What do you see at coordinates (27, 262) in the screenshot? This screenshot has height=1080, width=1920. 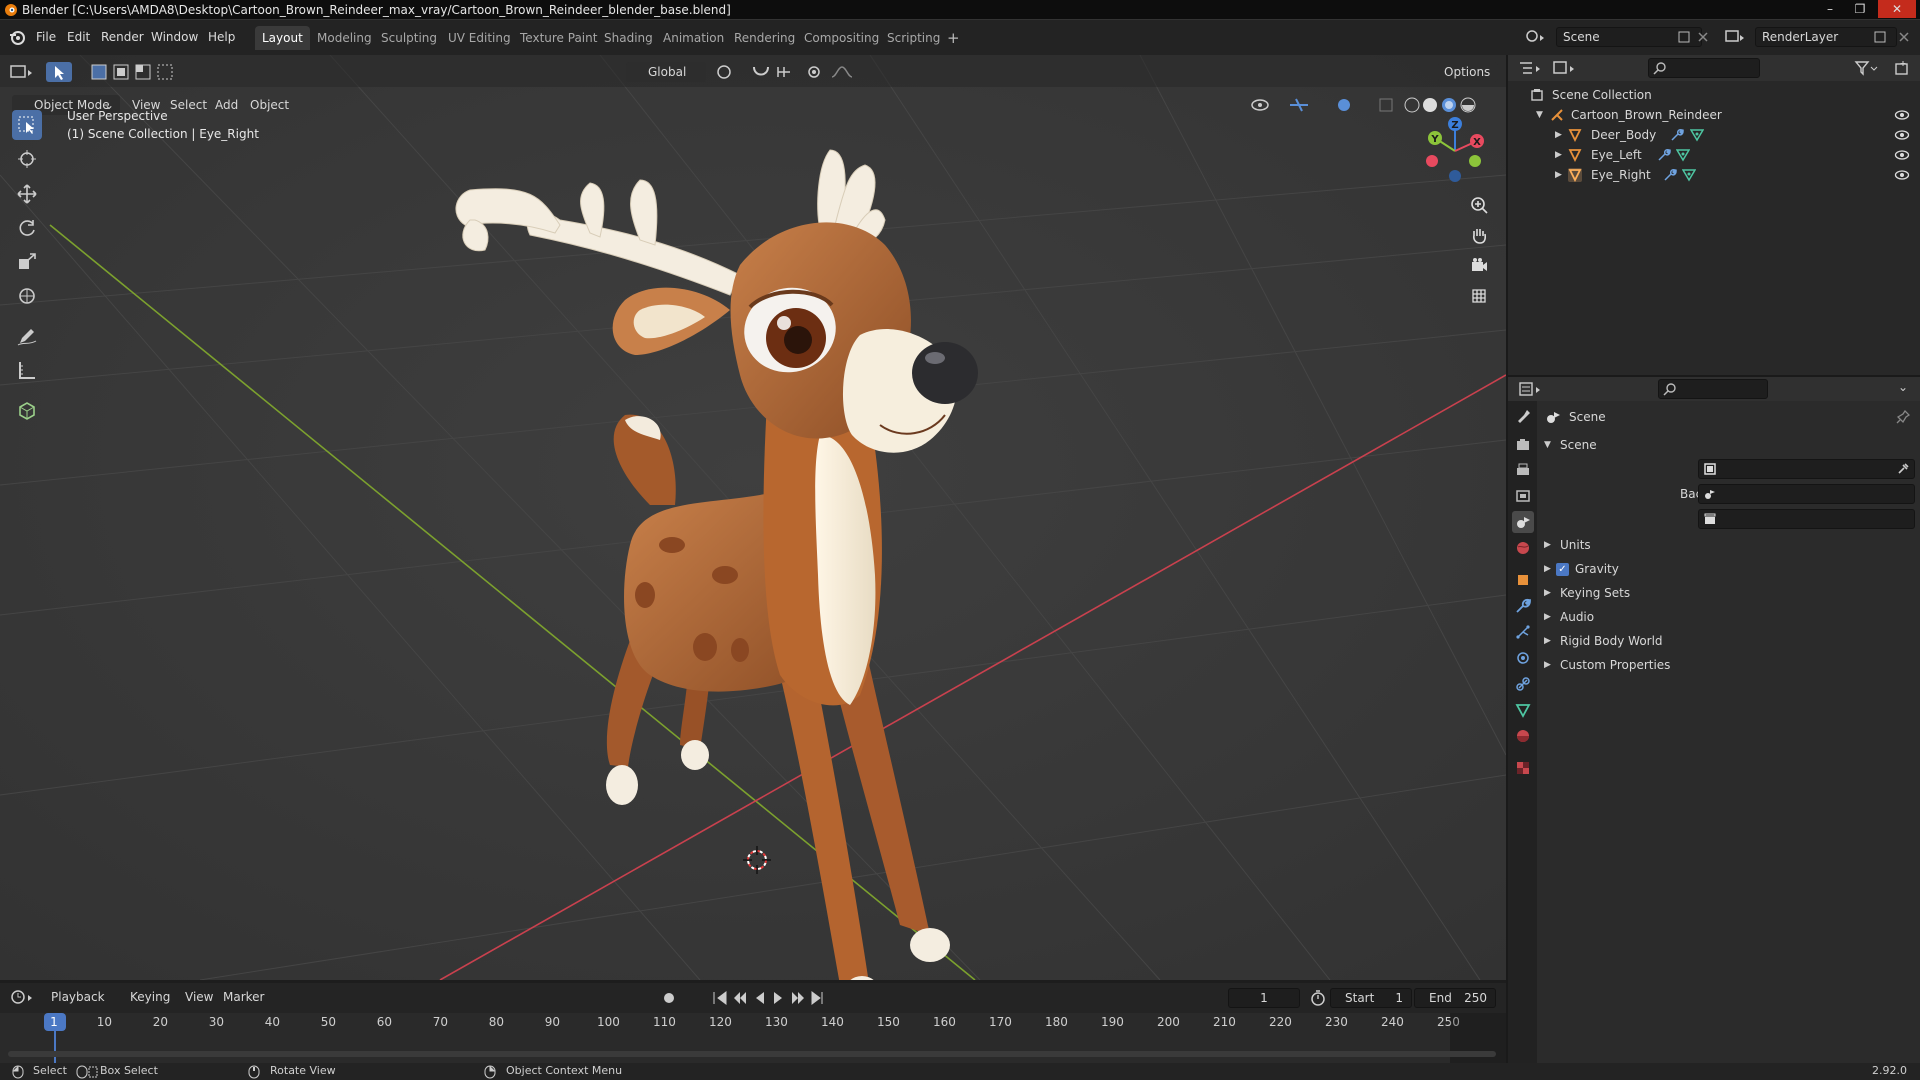 I see `tool-scale` at bounding box center [27, 262].